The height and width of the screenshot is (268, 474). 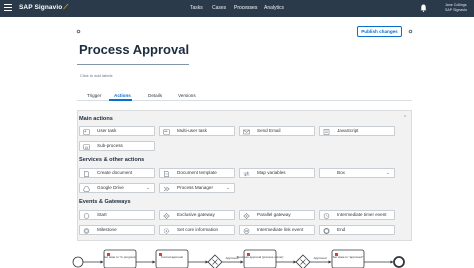 I want to click on action-label: Box, so click(x=341, y=172).